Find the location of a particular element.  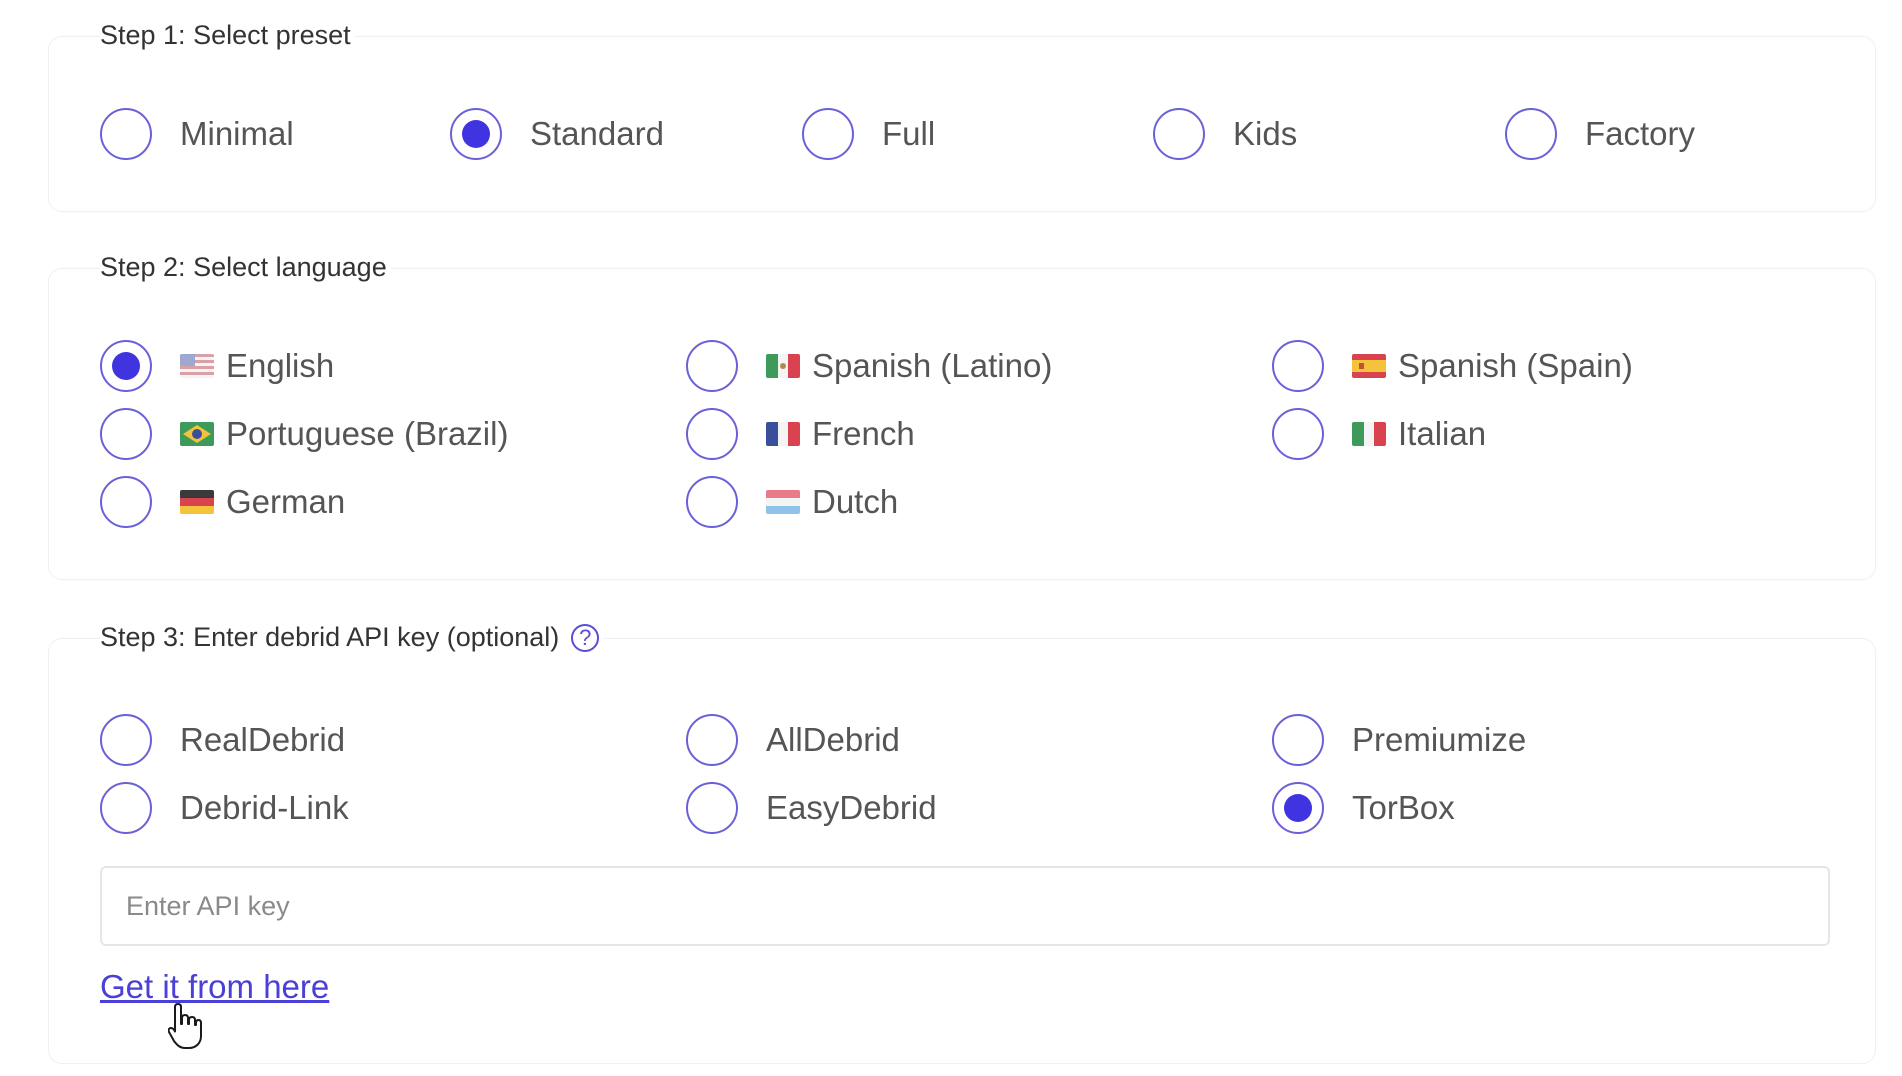

debrid-radio-premiumize is located at coordinates (1298, 740).